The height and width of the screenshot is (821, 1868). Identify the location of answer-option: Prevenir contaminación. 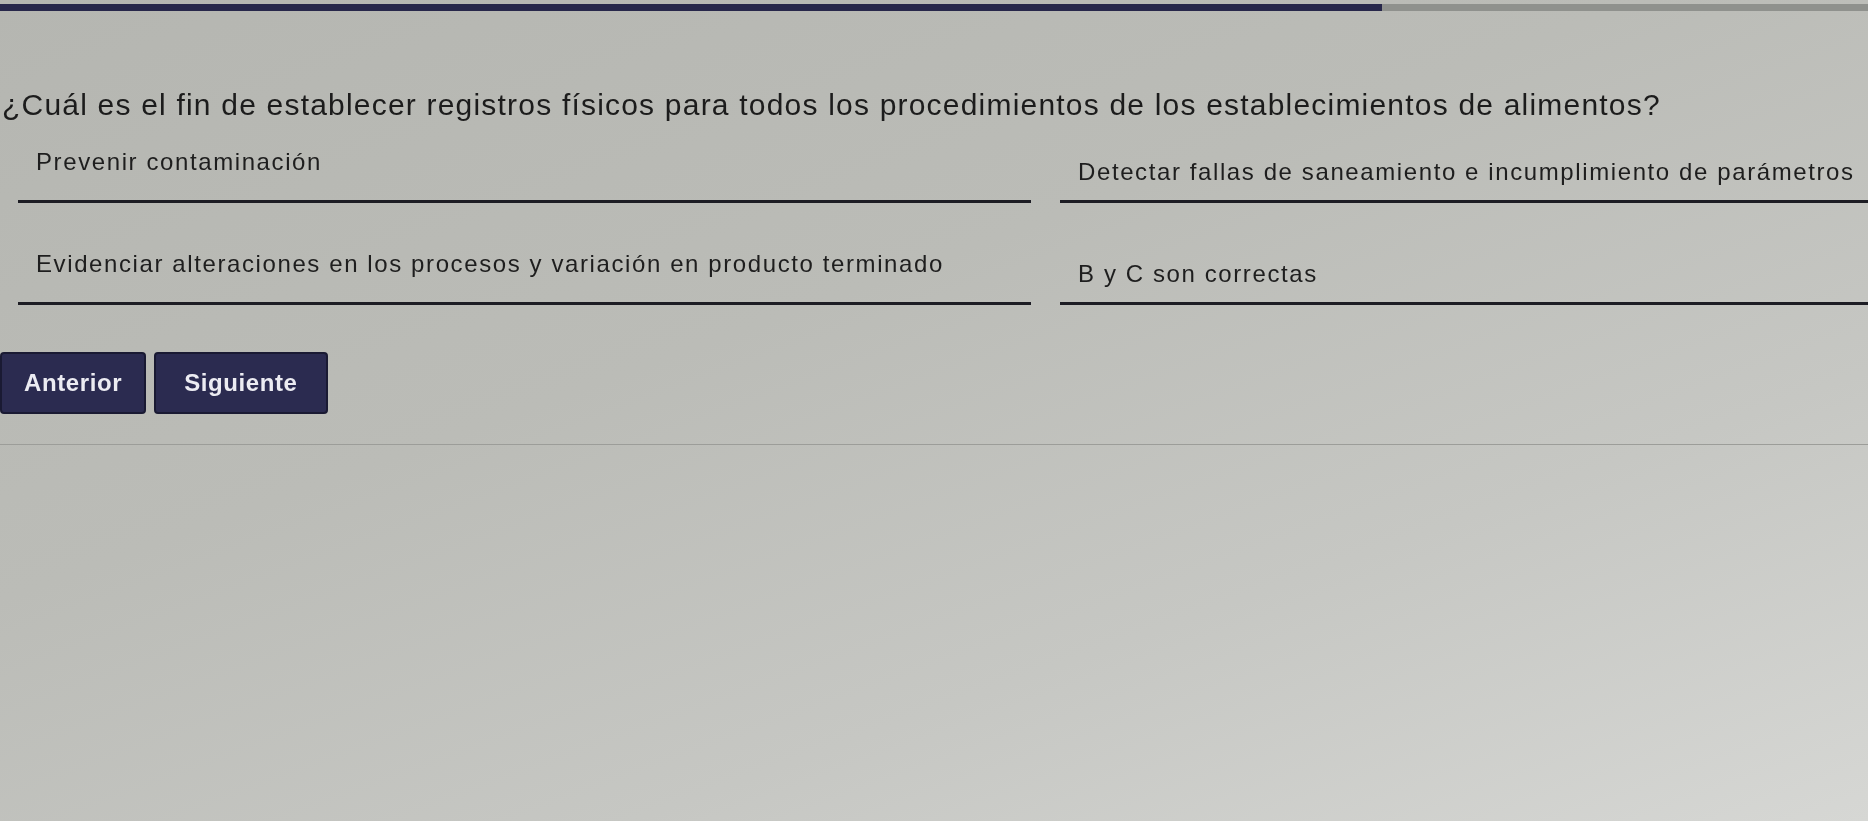
(524, 169).